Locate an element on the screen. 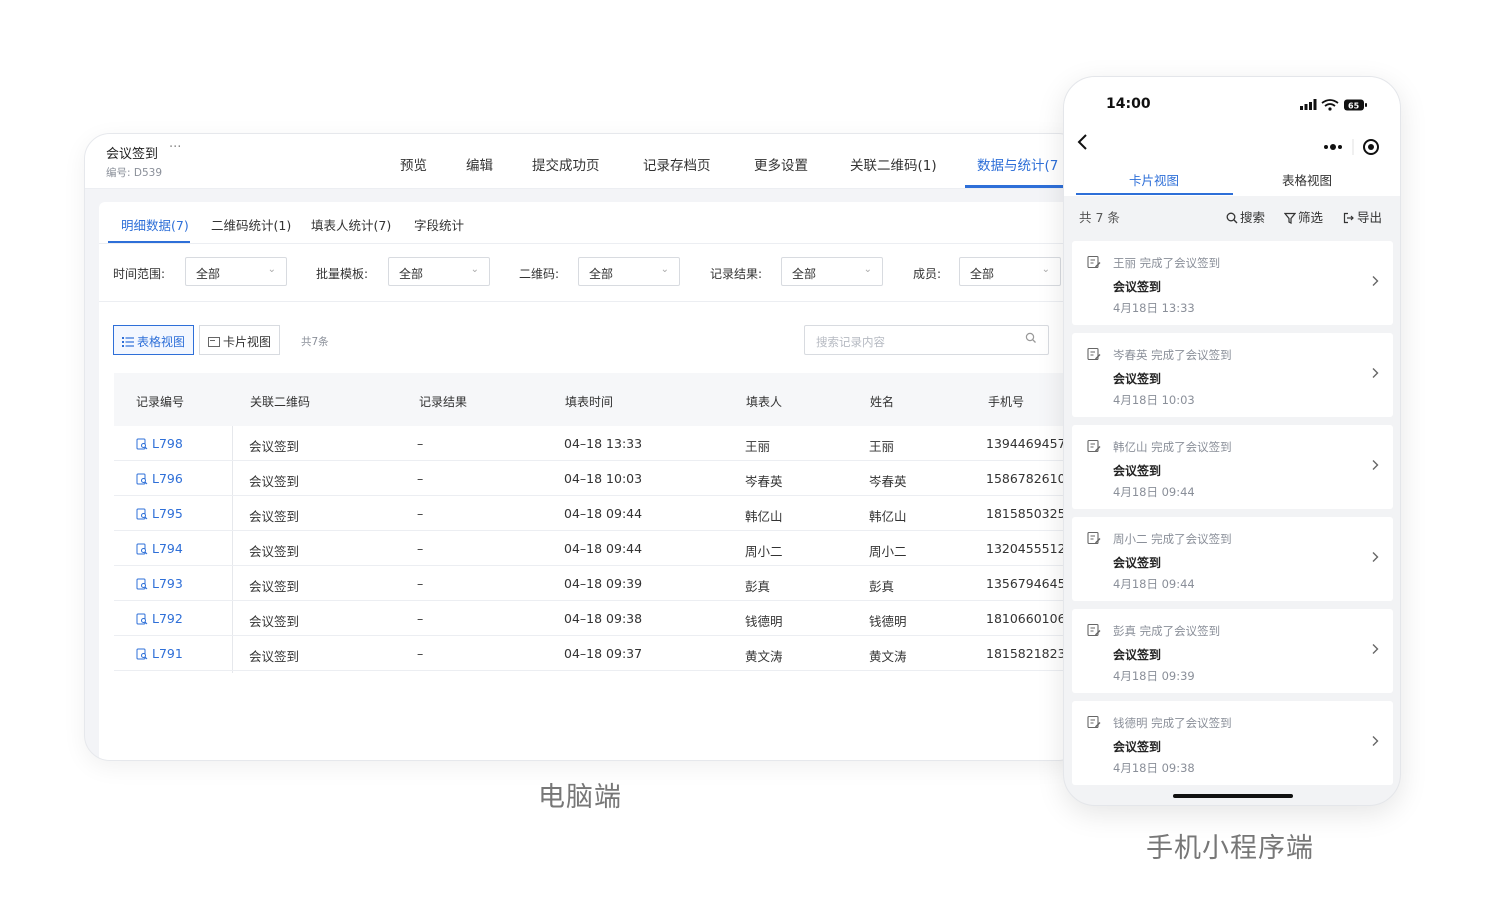  col-linked-qrcode: 关联二维码 is located at coordinates (280, 401).